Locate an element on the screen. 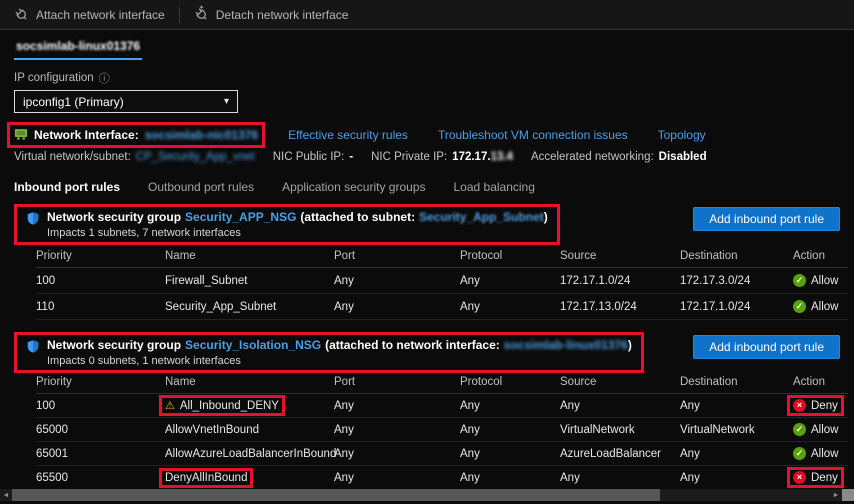 This screenshot has height=504, width=854. nsg2-name-link: Security_Isolation_NSG is located at coordinates (253, 345).